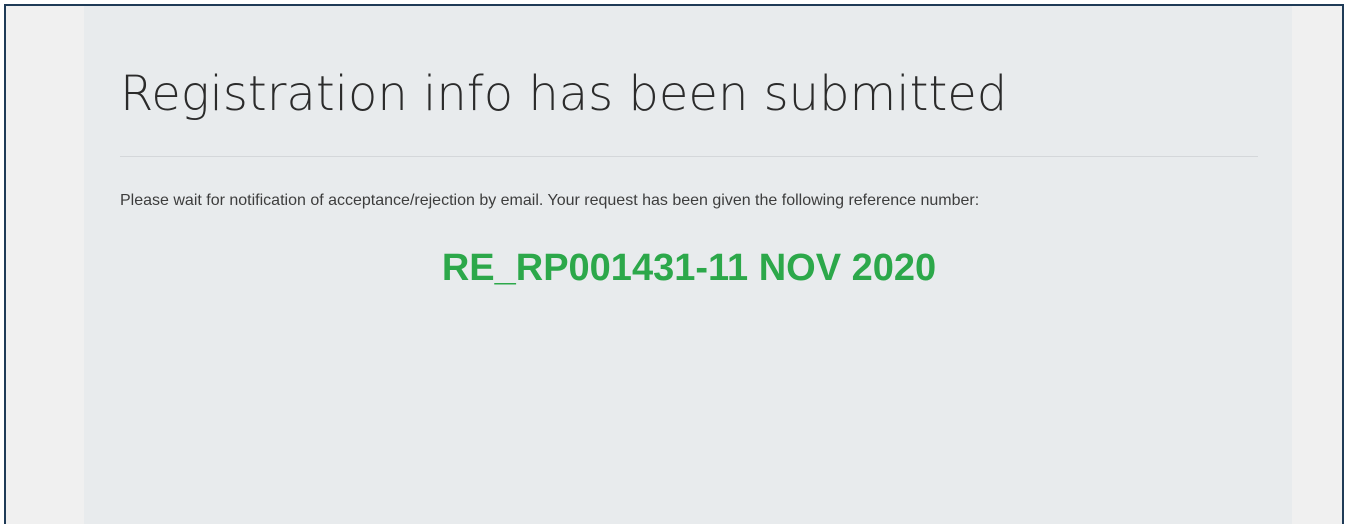 Image resolution: width=1351 pixels, height=524 pixels. Describe the element at coordinates (564, 94) in the screenshot. I see `page-title: Registration info has been submitted` at that location.